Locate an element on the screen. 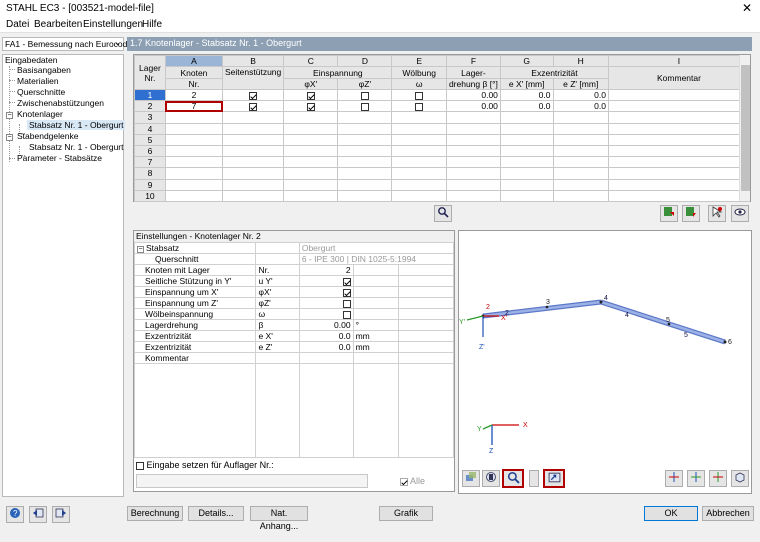 The height and width of the screenshot is (542, 760). col-letter-i: I is located at coordinates (679, 61).